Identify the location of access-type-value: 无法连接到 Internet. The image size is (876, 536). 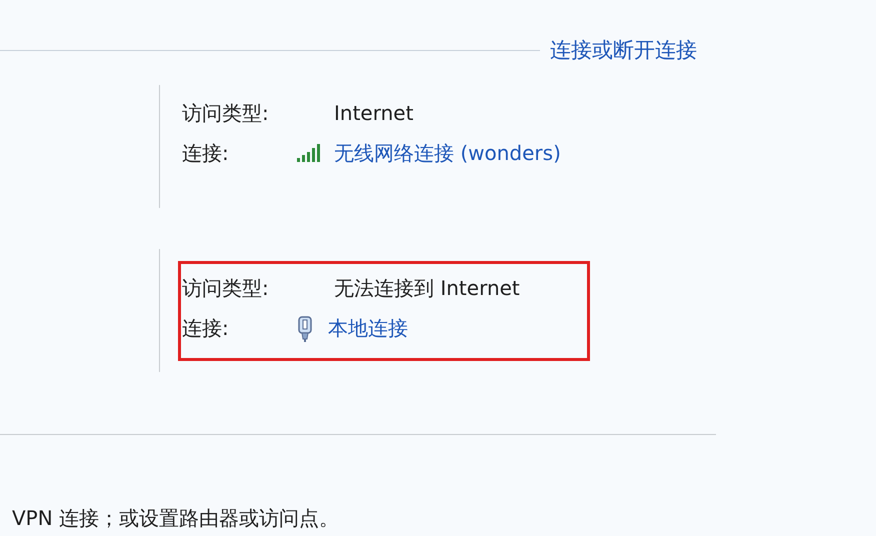
(427, 288).